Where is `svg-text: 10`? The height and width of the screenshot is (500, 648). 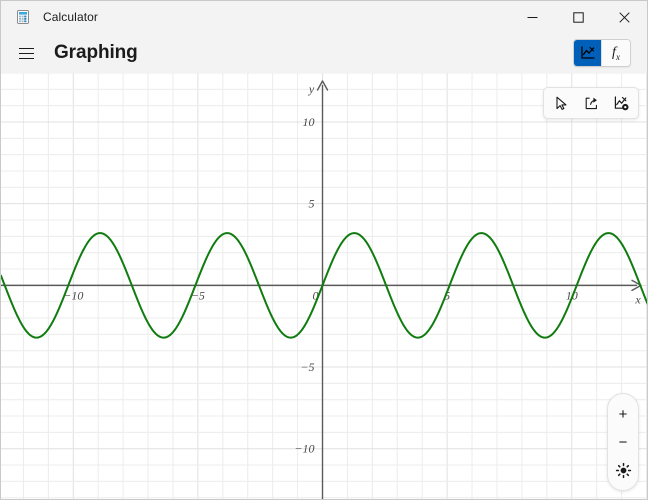
svg-text: 10 is located at coordinates (309, 122).